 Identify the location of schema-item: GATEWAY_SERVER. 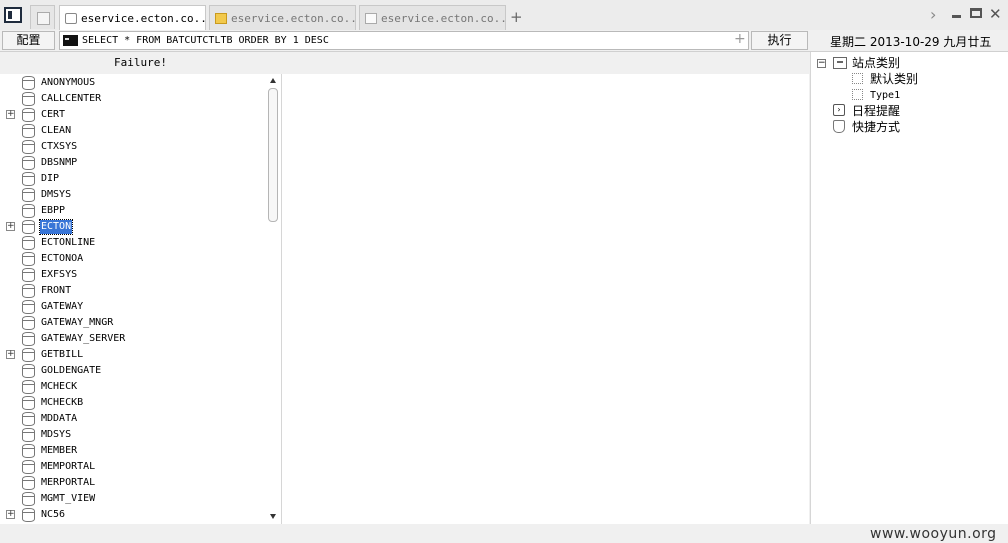
(133, 339).